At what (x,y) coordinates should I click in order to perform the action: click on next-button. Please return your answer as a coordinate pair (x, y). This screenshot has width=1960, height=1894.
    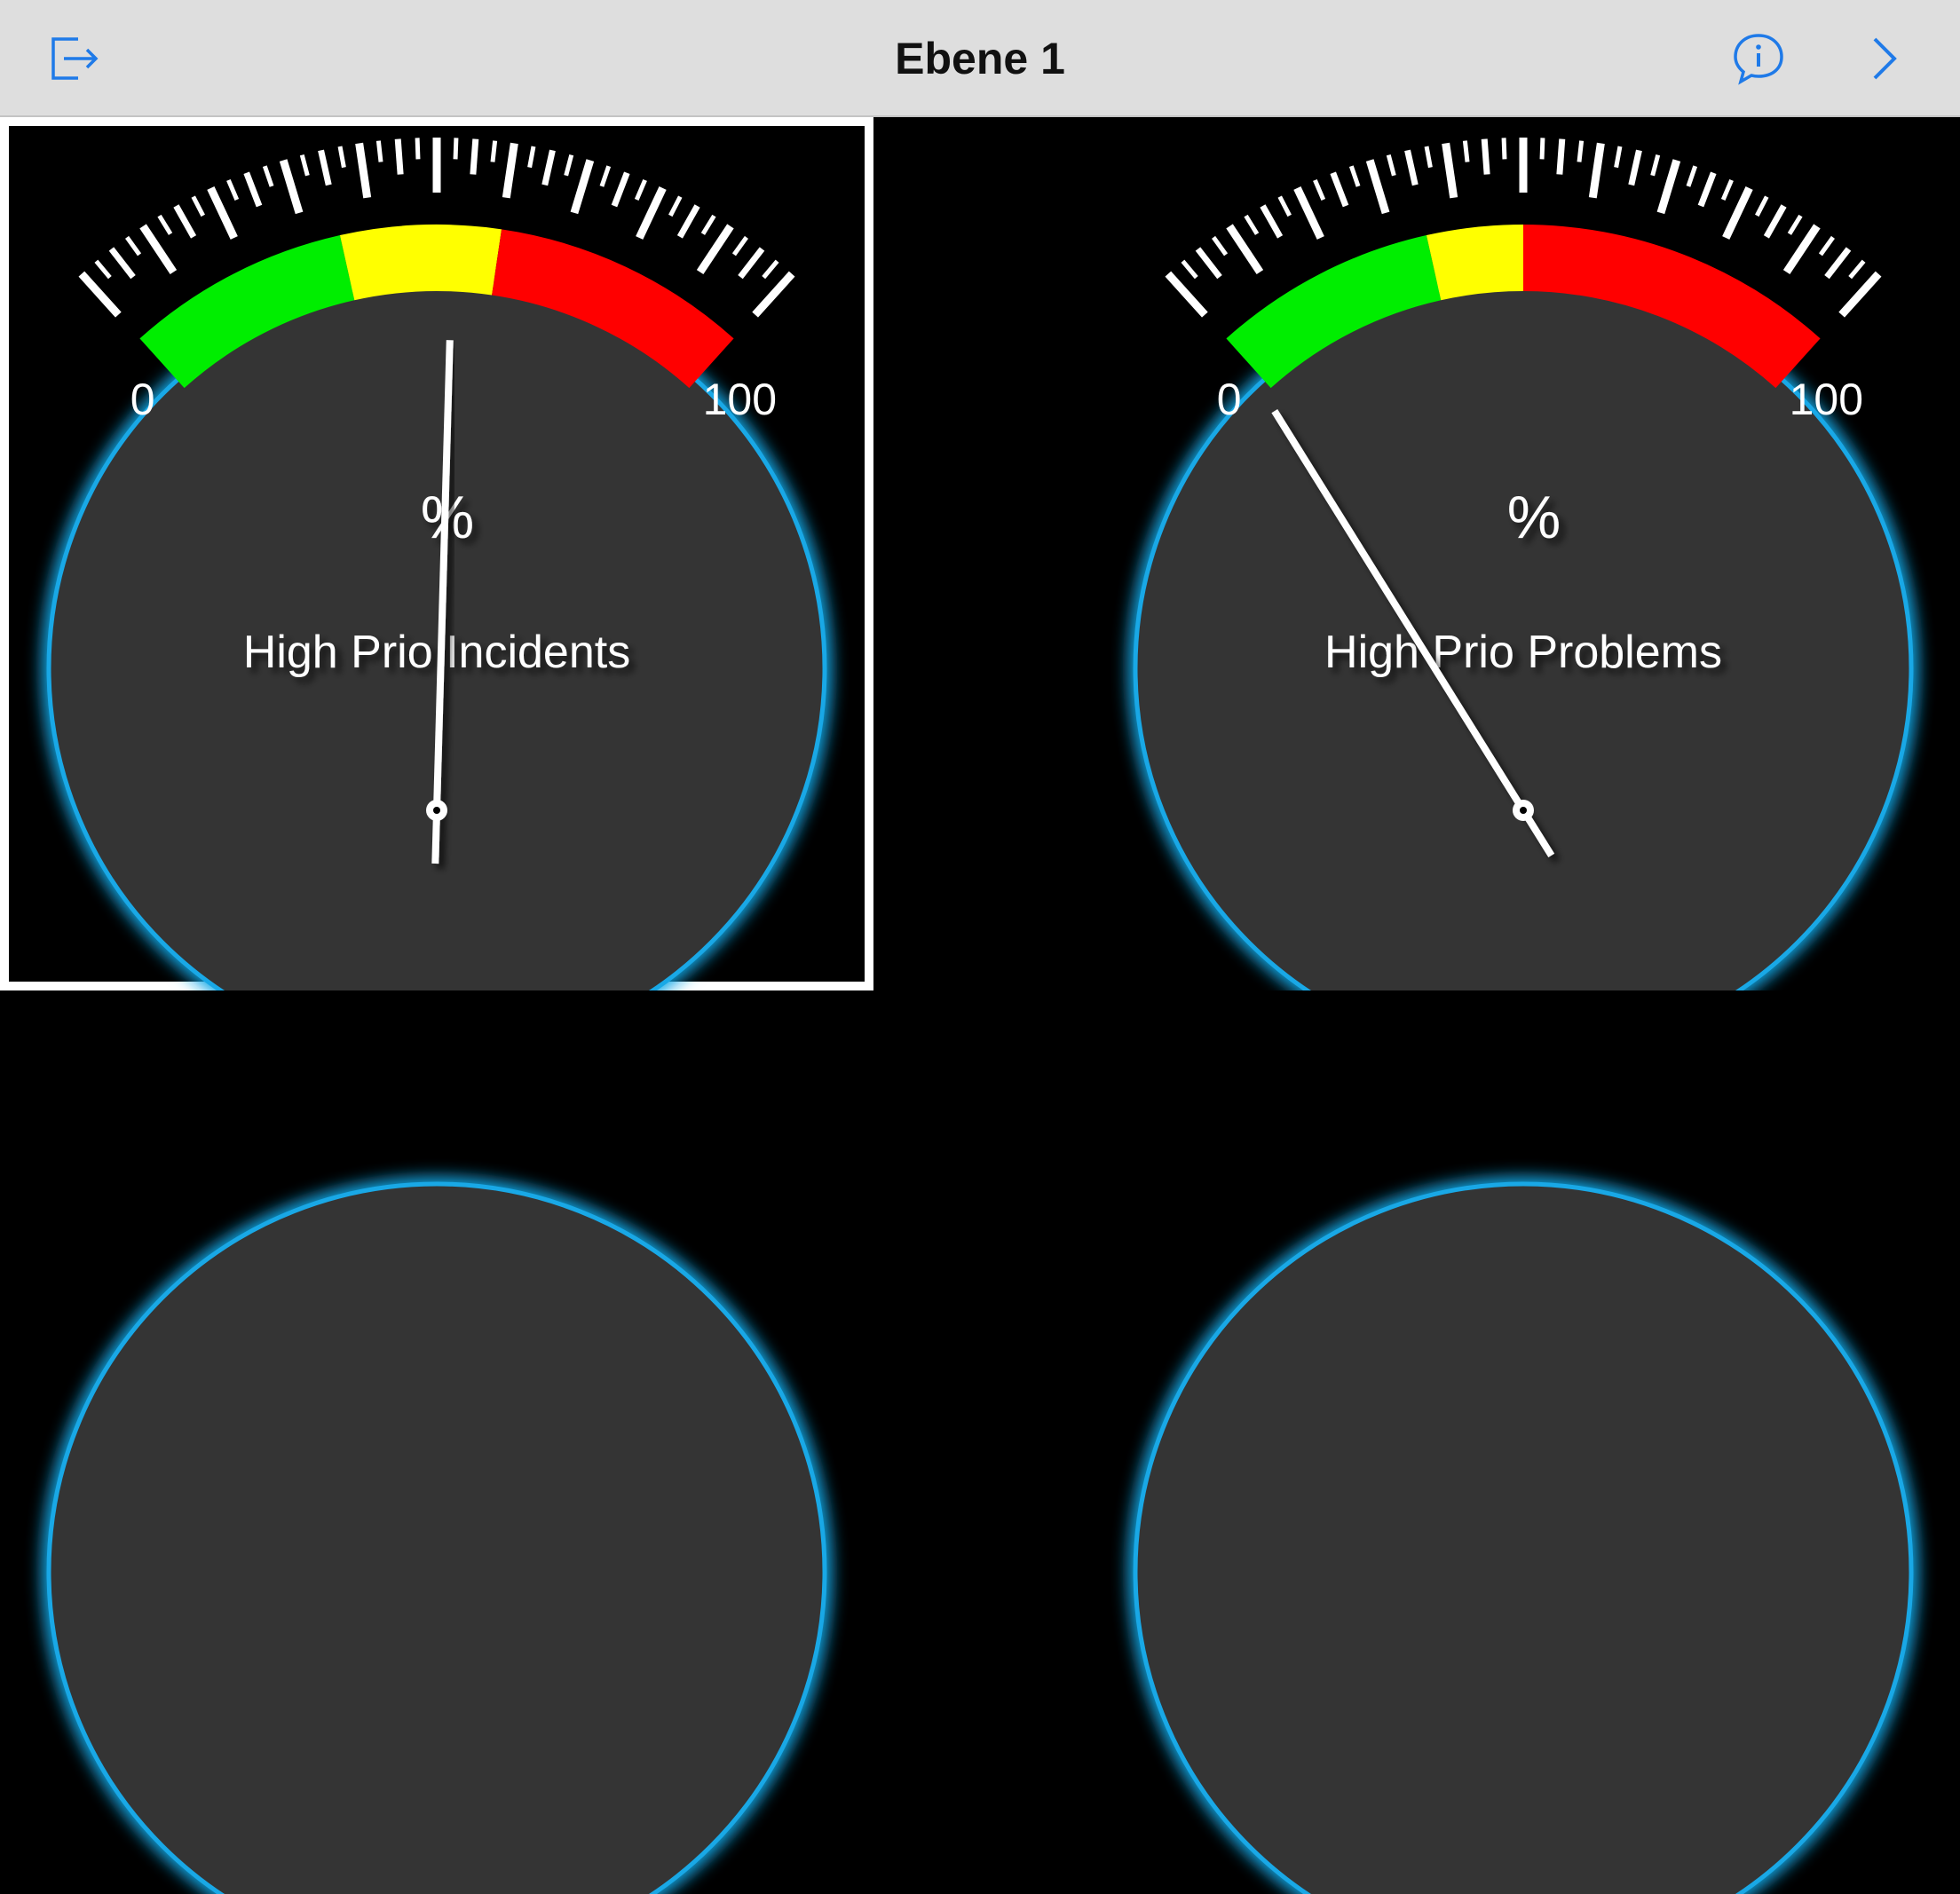
    Looking at the image, I should click on (1884, 59).